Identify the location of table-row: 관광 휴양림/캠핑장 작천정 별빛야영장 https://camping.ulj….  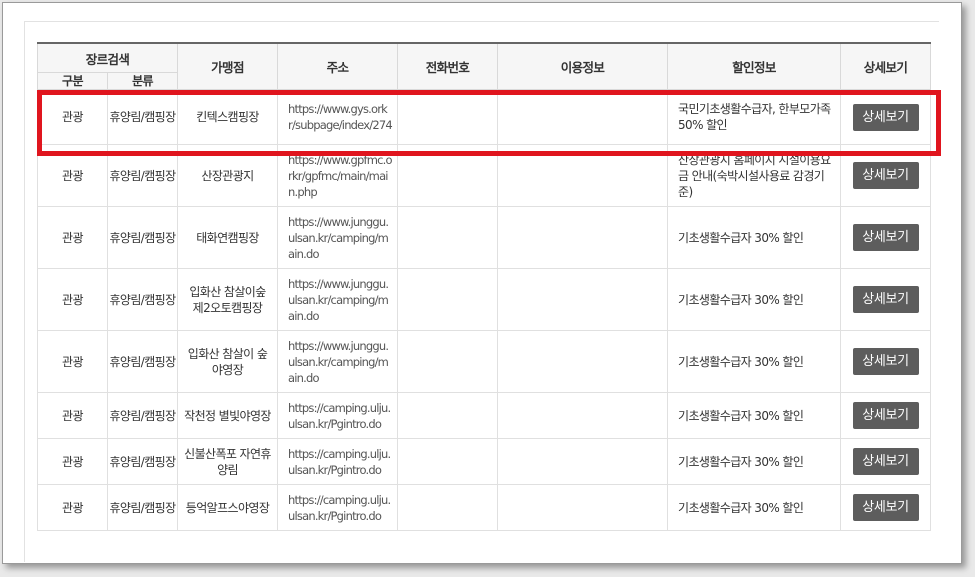
(484, 415).